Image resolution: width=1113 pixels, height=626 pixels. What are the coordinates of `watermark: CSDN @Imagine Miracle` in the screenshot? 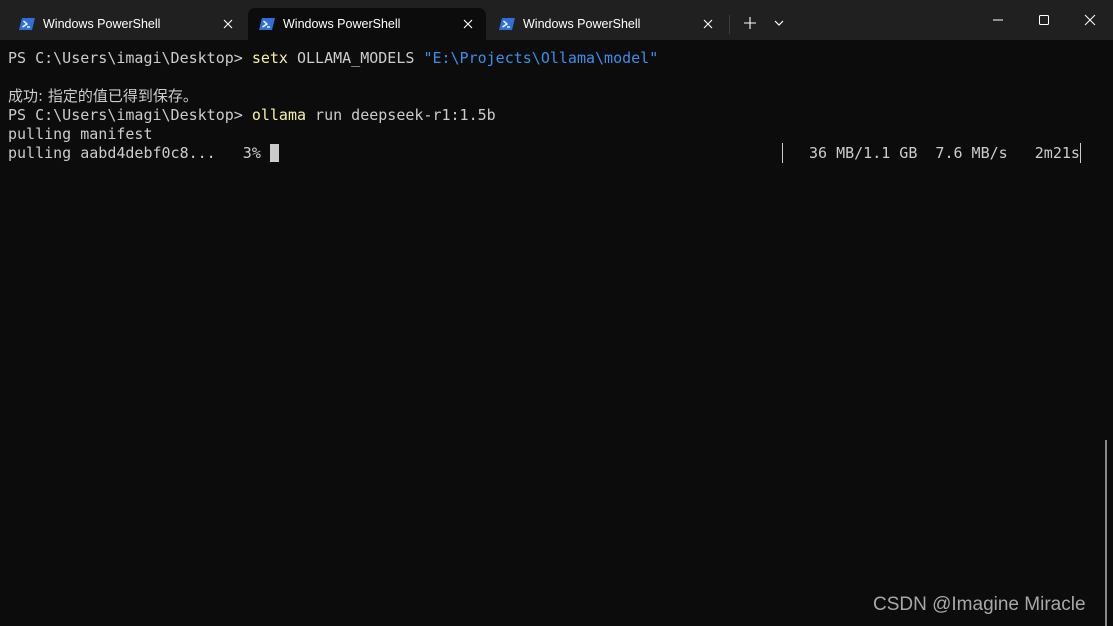 It's located at (979, 604).